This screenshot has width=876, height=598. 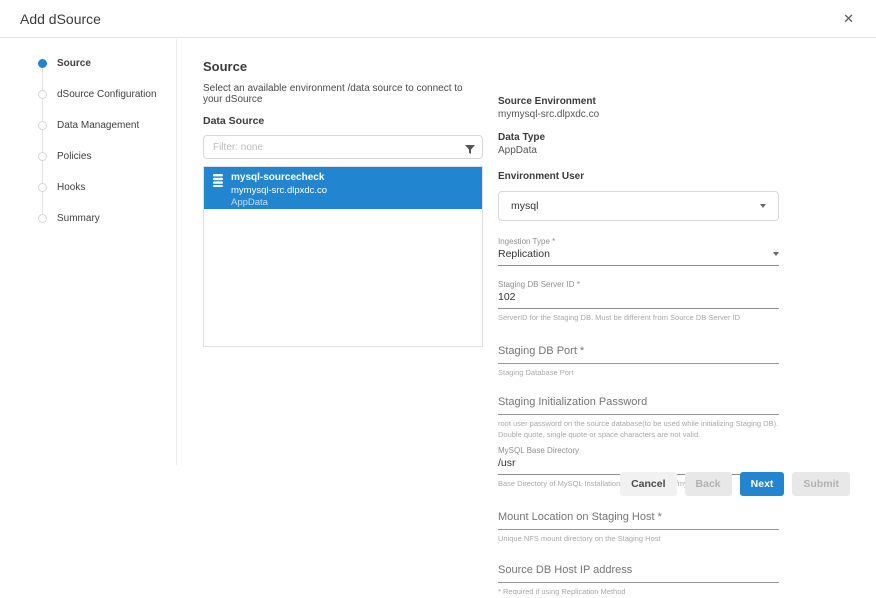 I want to click on staging-db-port-field: Staging DB Port * Staging Database Port, so click(x=638, y=362).